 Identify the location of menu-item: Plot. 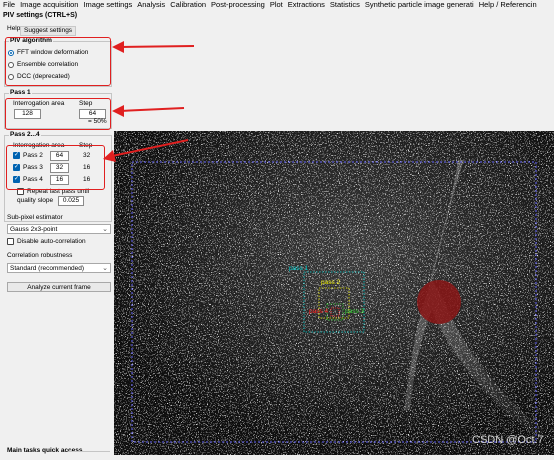
(276, 4).